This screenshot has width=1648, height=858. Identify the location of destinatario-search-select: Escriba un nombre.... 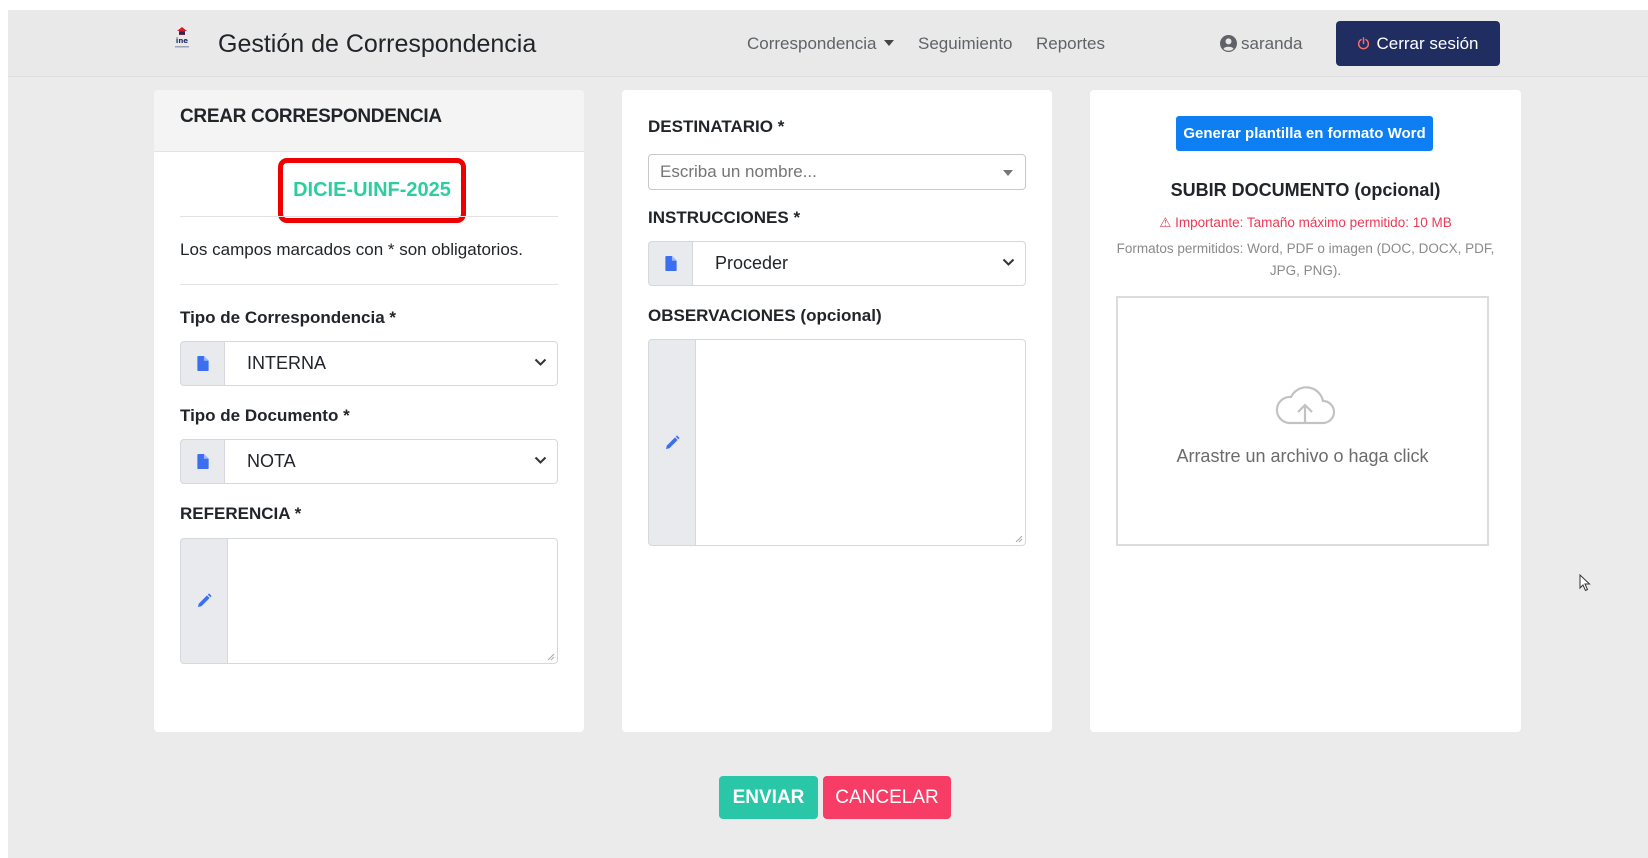
(837, 172).